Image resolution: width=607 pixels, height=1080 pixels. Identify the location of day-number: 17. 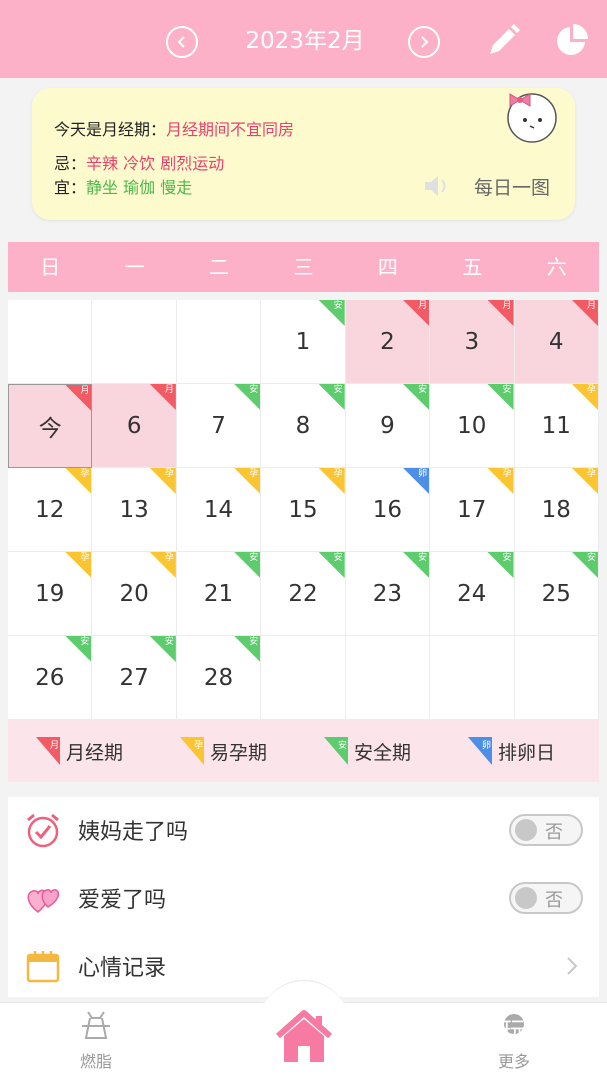
(472, 509).